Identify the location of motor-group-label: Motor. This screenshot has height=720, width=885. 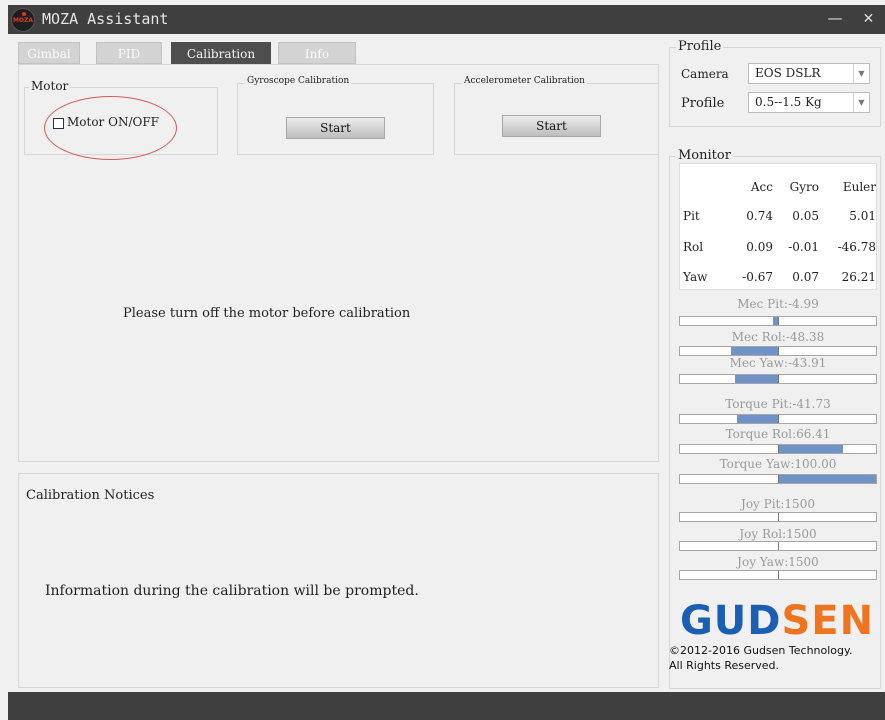
(50, 86).